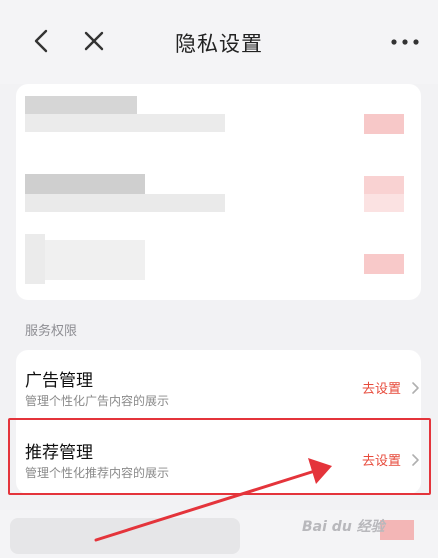 This screenshot has width=438, height=558. I want to click on list-item-ad-management: 广告管理 管理个性化广告内容的展示 去设置, so click(218, 385).